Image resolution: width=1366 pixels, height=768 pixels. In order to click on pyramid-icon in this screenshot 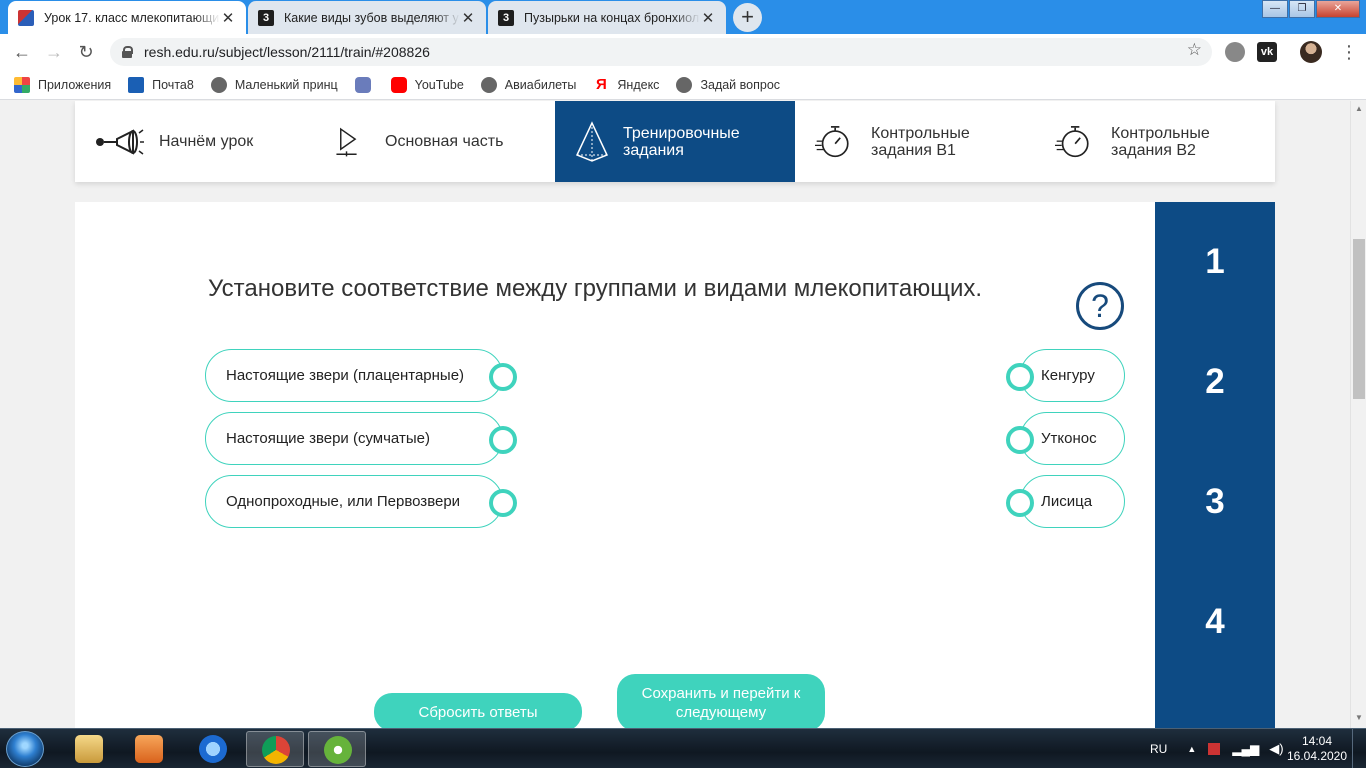, I will do `click(592, 141)`.